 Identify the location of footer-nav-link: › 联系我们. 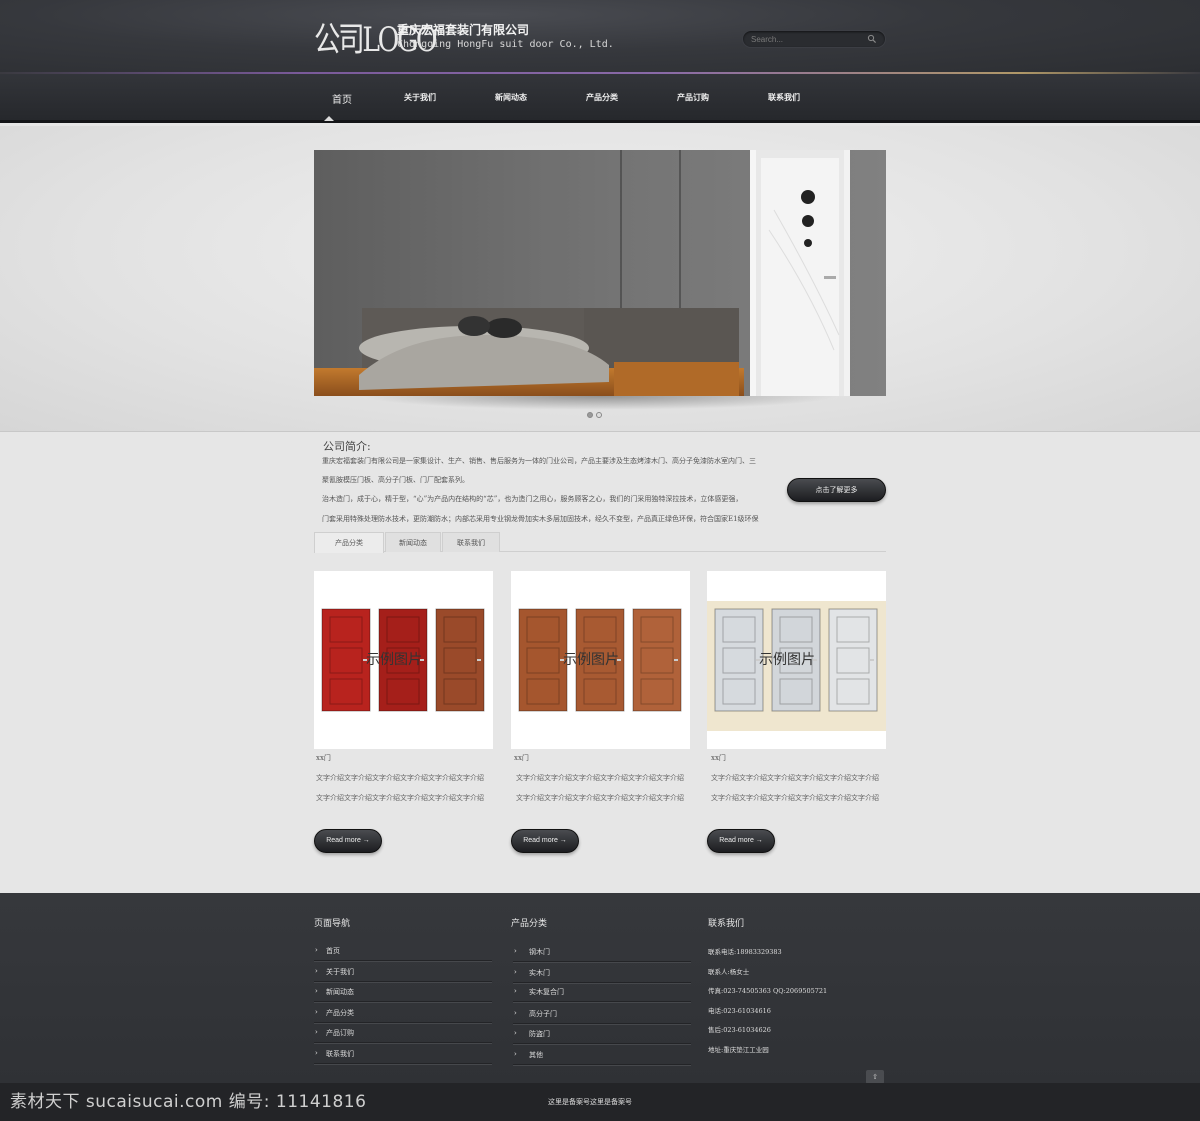
(403, 1054).